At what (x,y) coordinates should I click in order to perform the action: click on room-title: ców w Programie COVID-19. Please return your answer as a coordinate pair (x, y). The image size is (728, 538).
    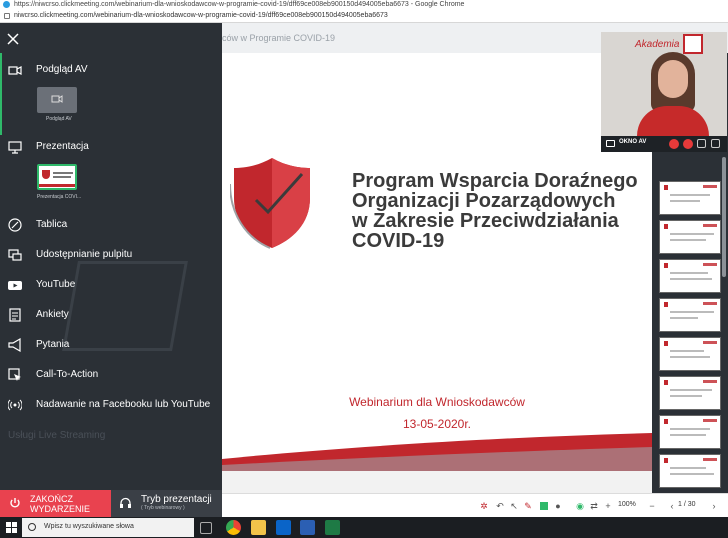
    Looking at the image, I should click on (279, 38).